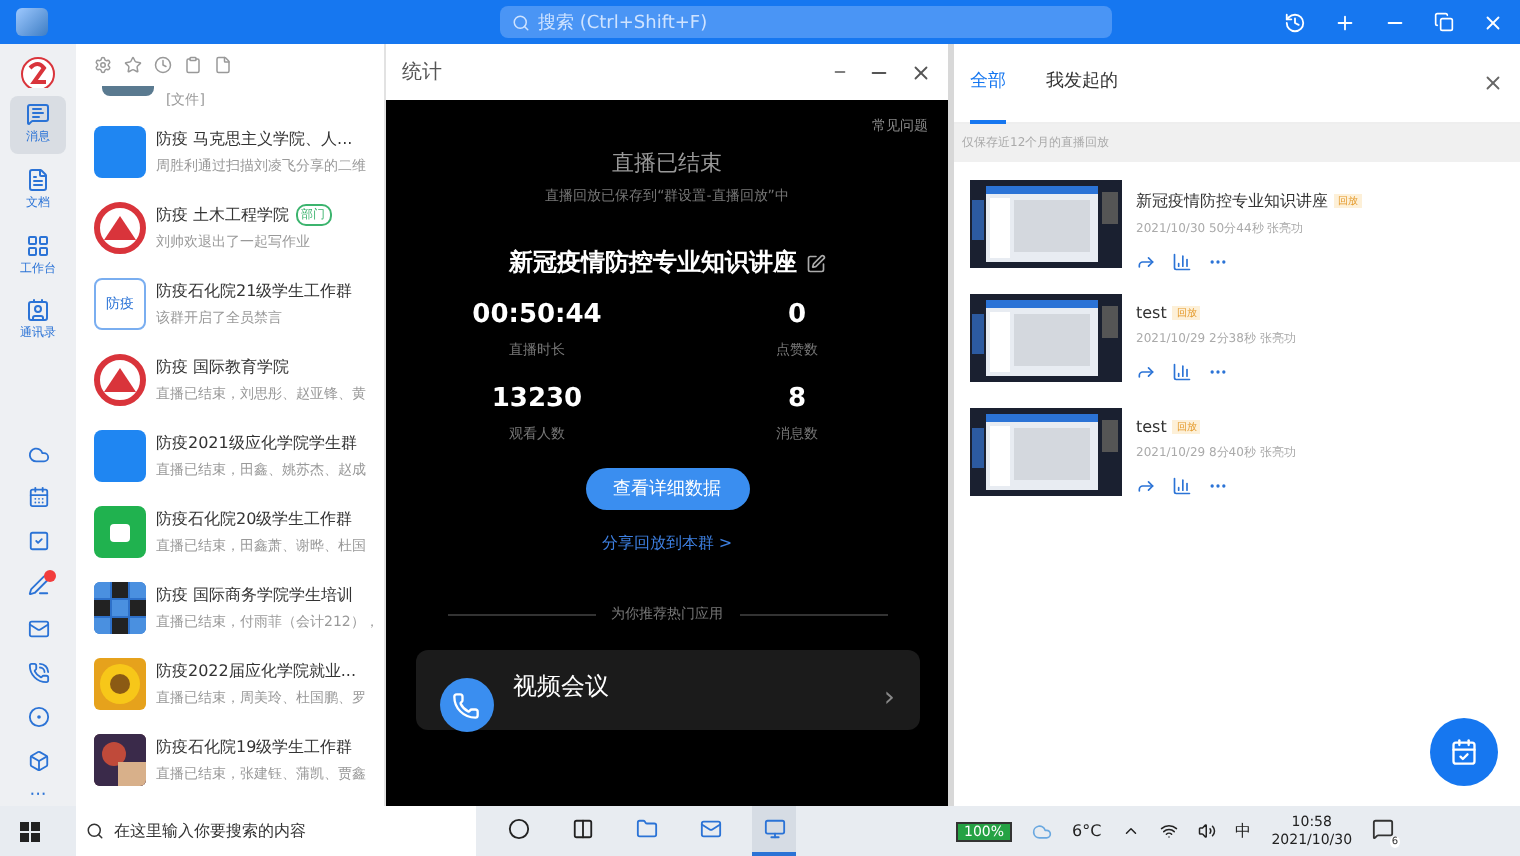 This screenshot has width=1520, height=856. Describe the element at coordinates (537, 315) in the screenshot. I see `stat-value: 00:50:44` at that location.